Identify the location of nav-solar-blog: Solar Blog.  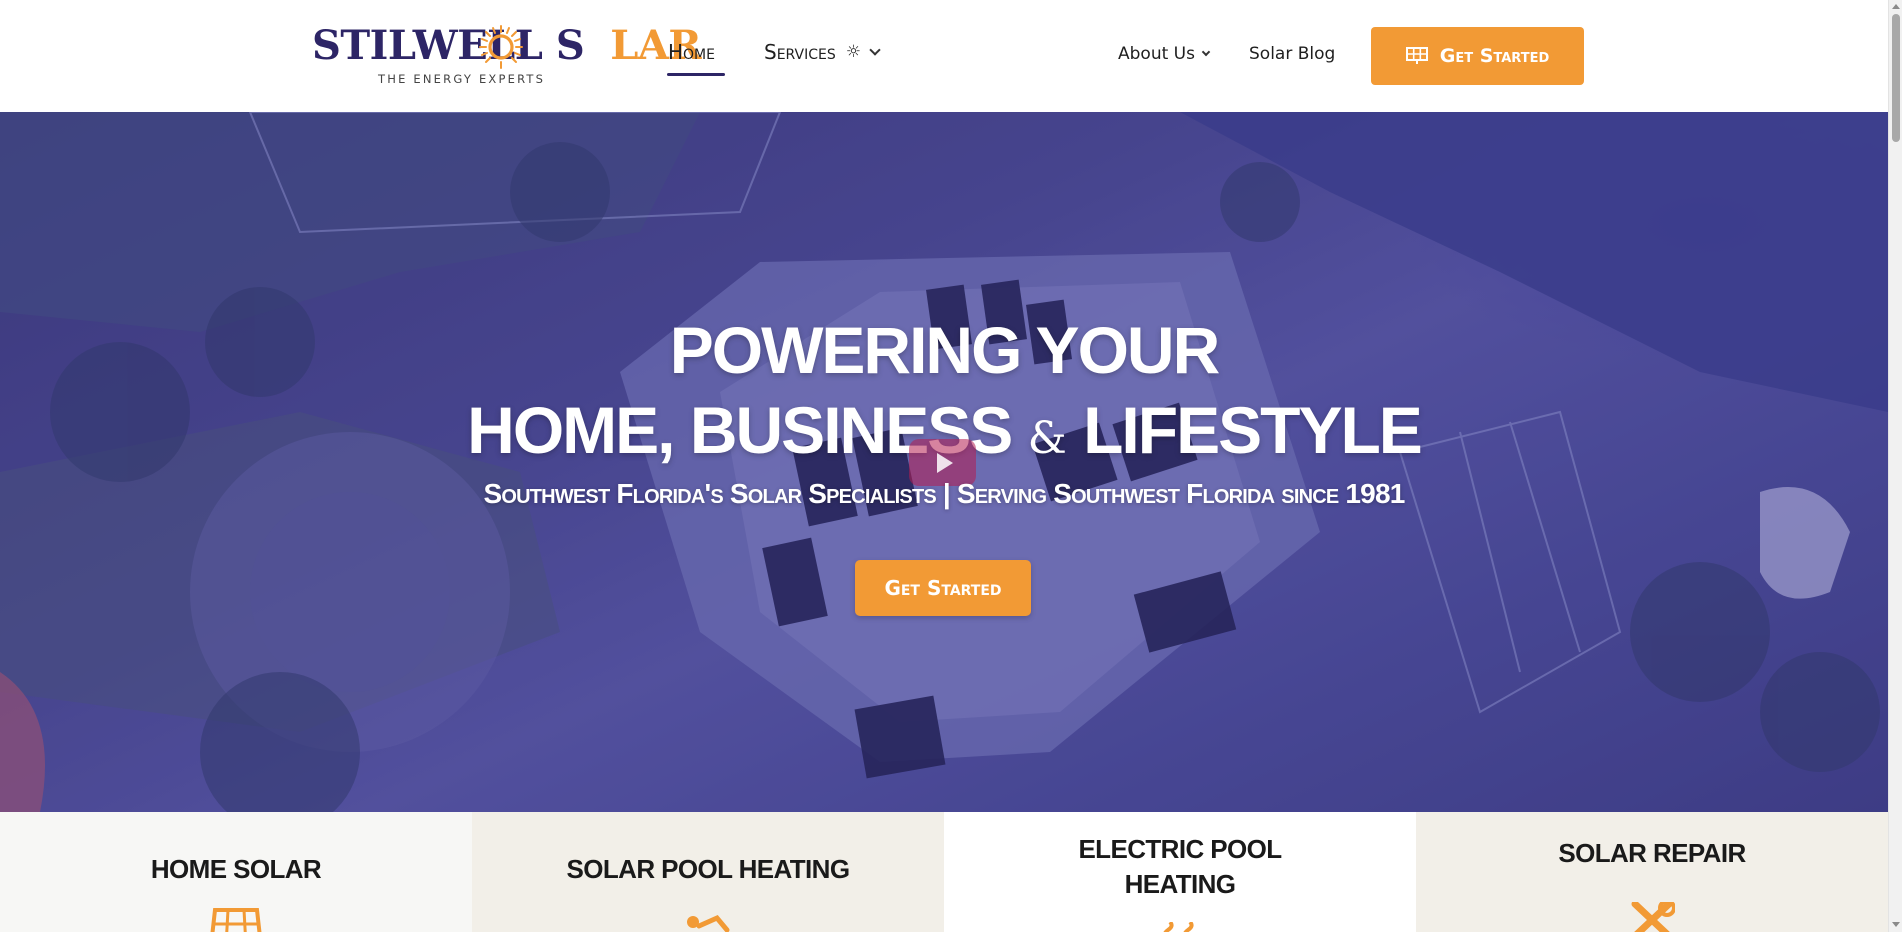
(1292, 54).